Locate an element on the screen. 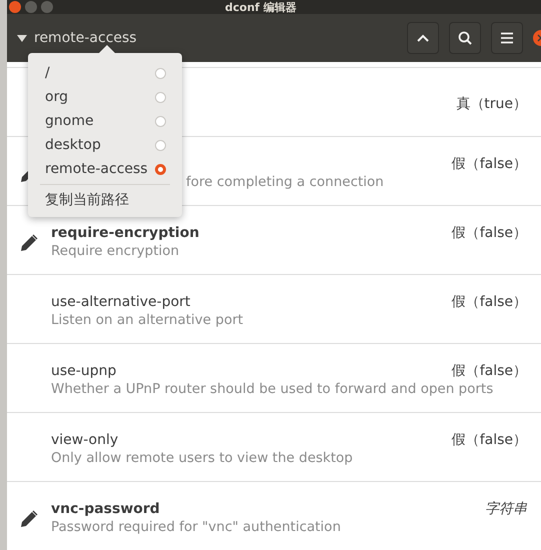 This screenshot has height=550, width=541. parent-folder-button is located at coordinates (423, 38).